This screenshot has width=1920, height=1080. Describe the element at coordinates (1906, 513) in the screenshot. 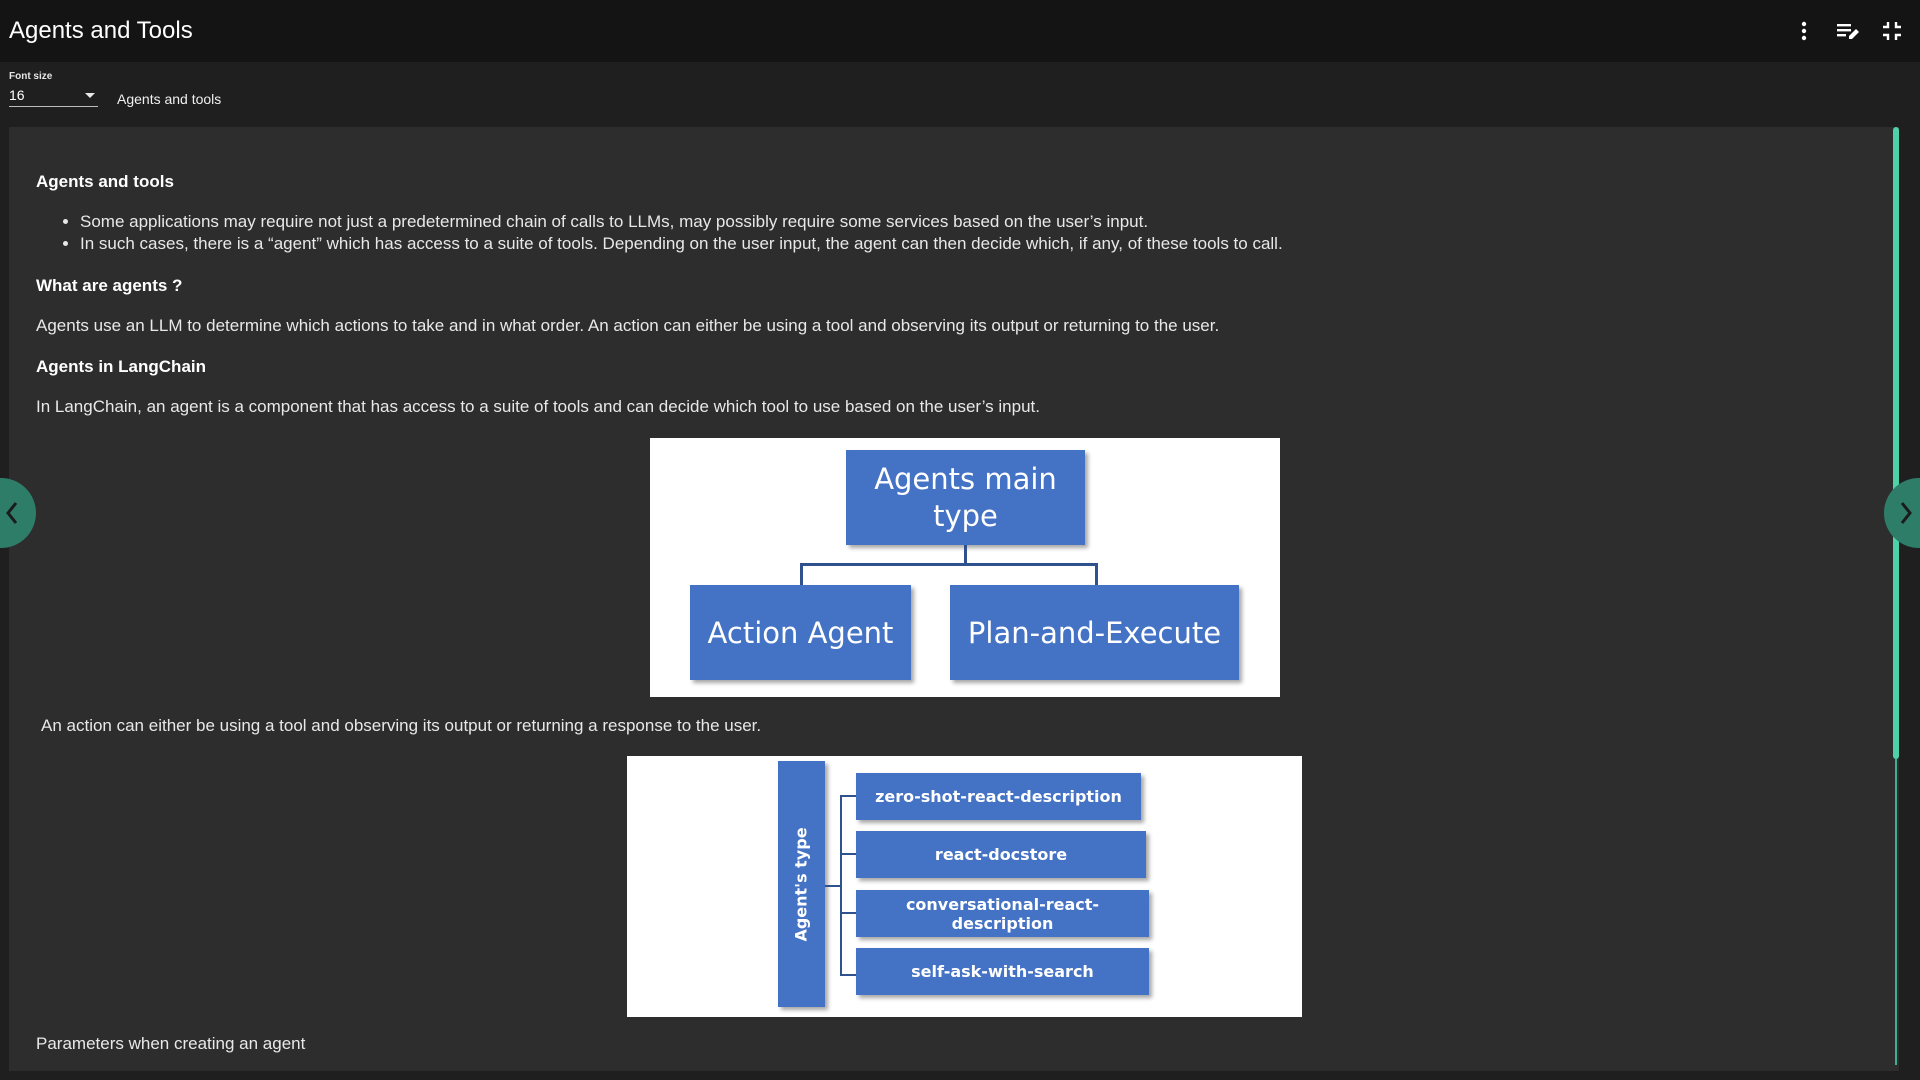

I see `chevron-right-icon` at that location.